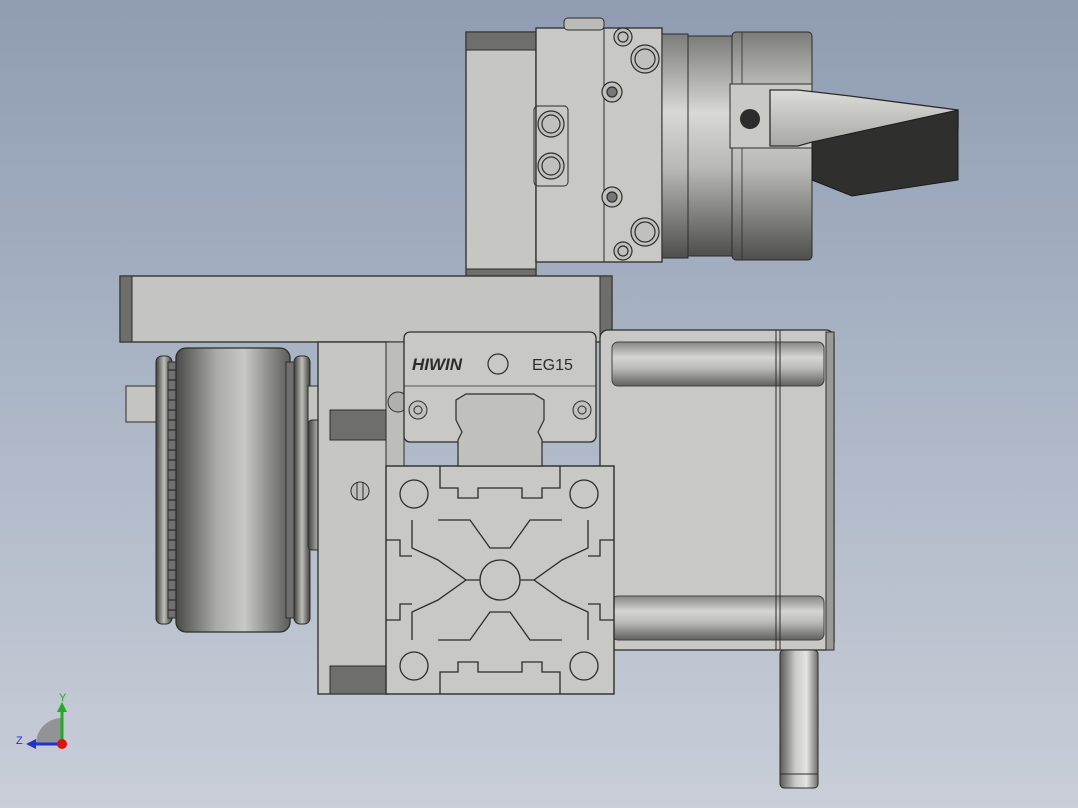  What do you see at coordinates (62, 744) in the screenshot?
I see `triad-origin` at bounding box center [62, 744].